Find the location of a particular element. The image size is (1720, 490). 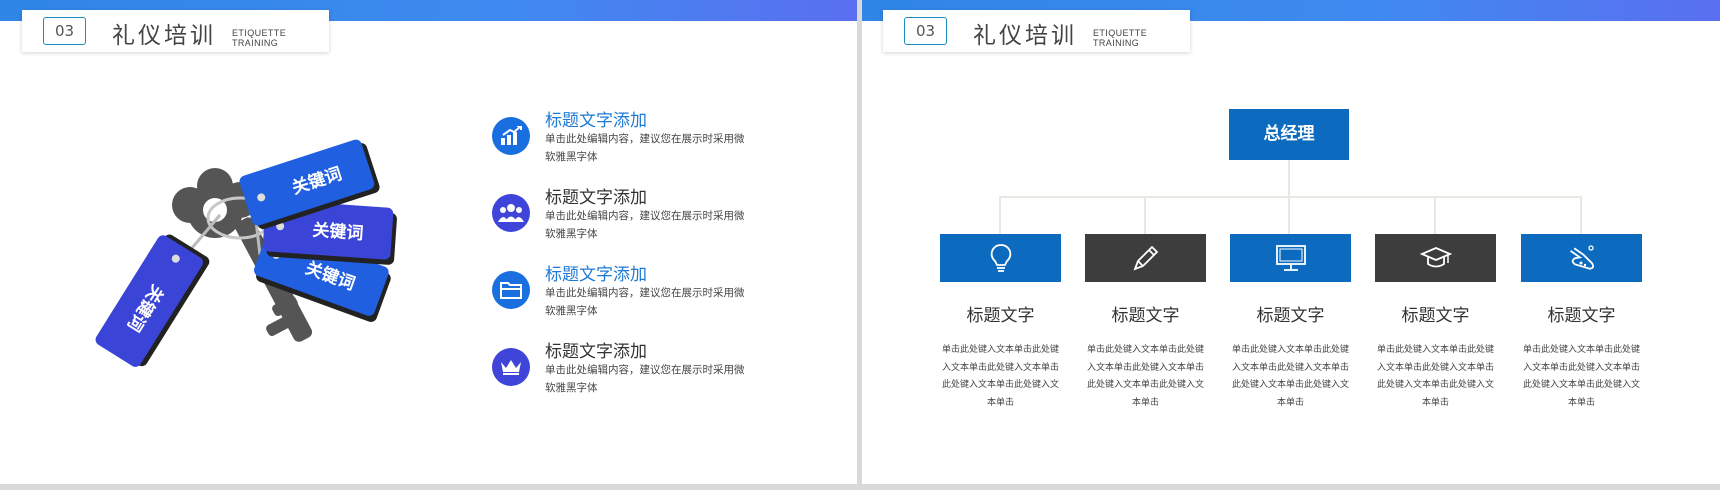

pencil-icon is located at coordinates (1145, 258).